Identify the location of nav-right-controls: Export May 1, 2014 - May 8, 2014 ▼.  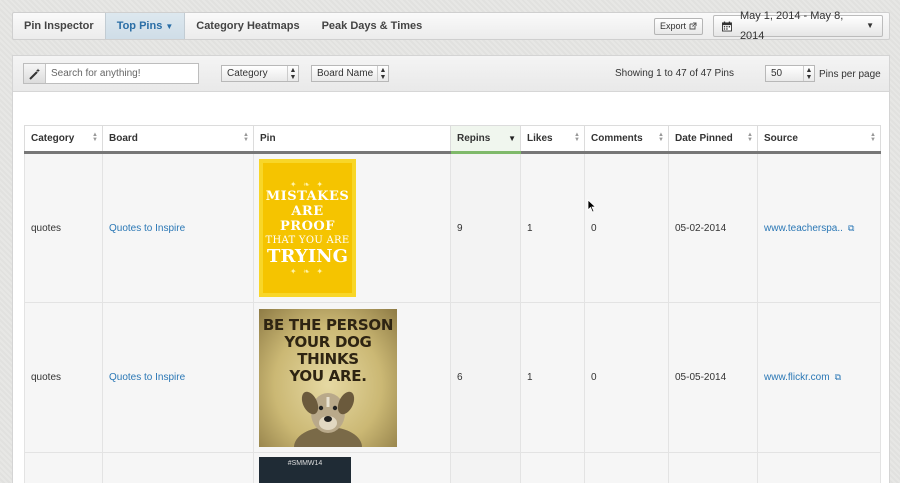
(771, 26).